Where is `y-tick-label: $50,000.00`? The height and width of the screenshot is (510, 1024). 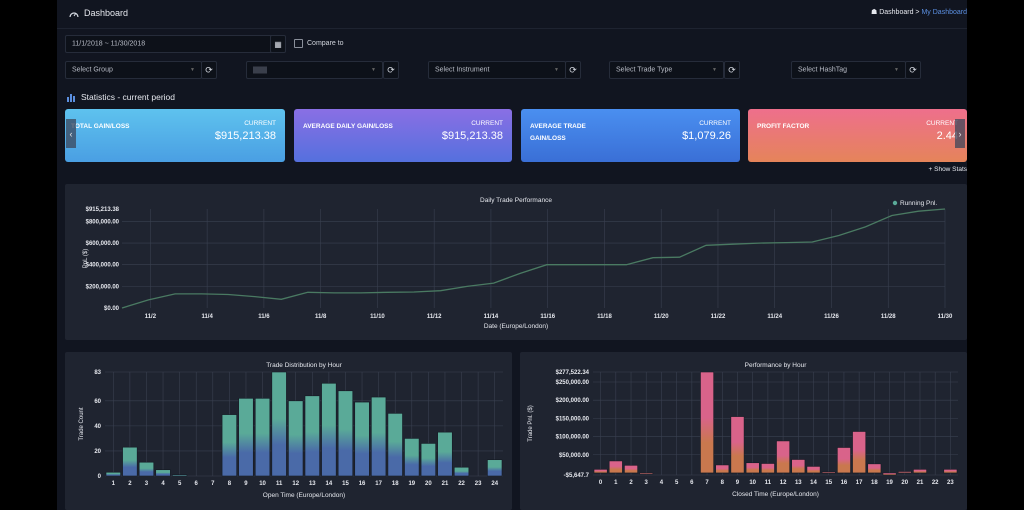 y-tick-label: $50,000.00 is located at coordinates (574, 456).